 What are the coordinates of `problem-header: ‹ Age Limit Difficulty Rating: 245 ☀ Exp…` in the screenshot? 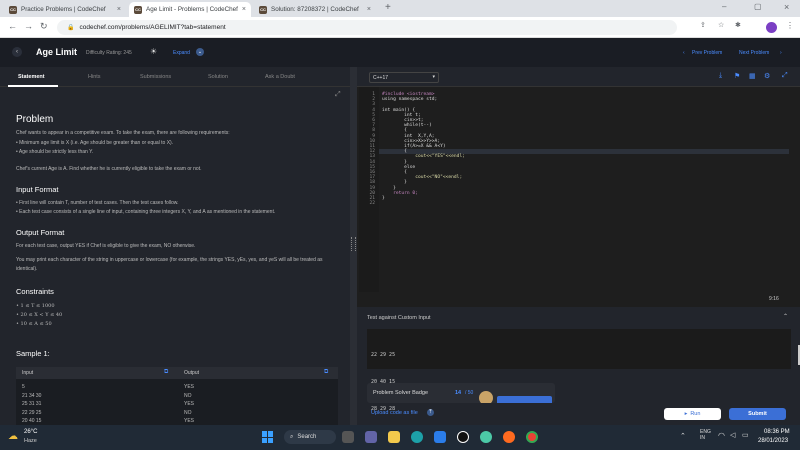 It's located at (400, 52).